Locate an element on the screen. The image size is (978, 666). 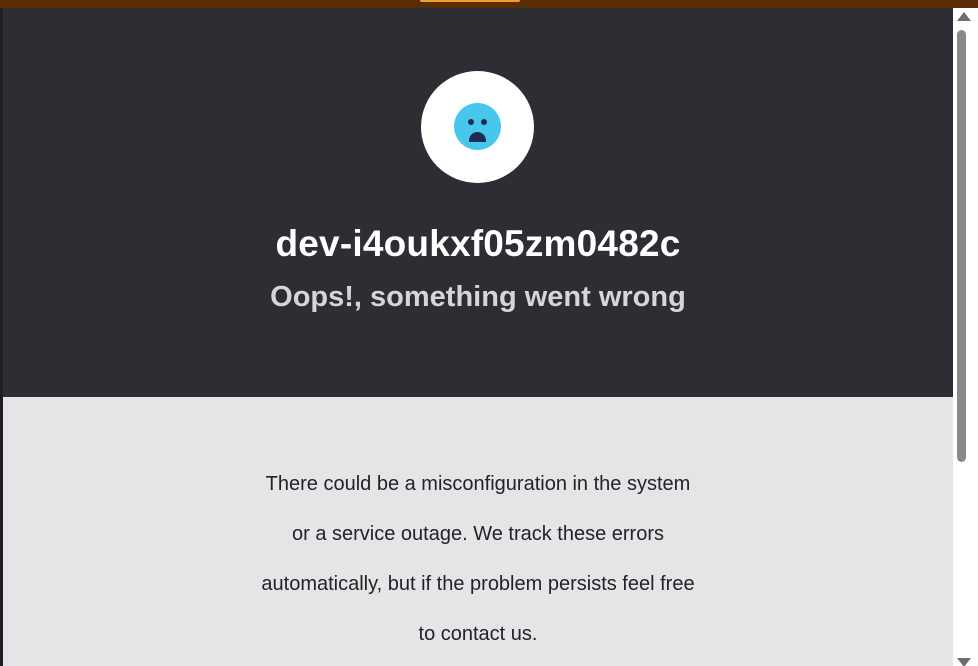
message-line: to contact us. is located at coordinates (478, 634).